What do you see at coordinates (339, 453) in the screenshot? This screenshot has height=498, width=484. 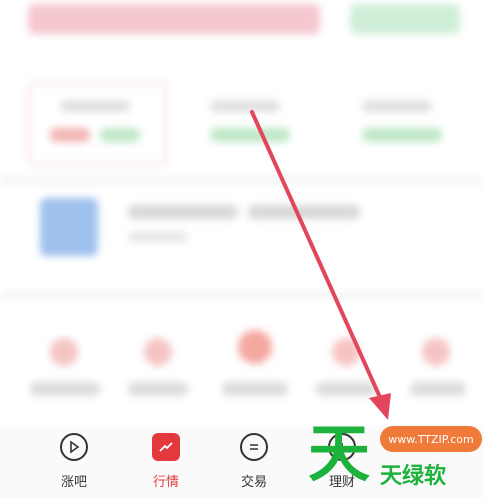 I see `watermark-logo-char: 天` at bounding box center [339, 453].